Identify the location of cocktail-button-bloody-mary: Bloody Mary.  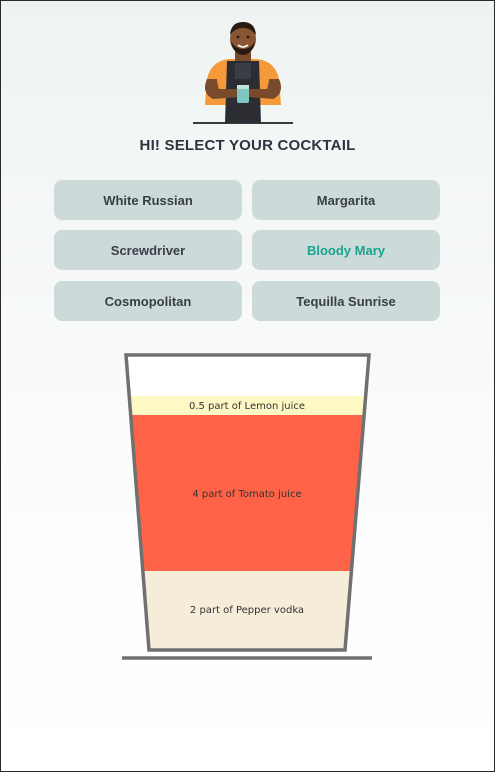
(346, 250).